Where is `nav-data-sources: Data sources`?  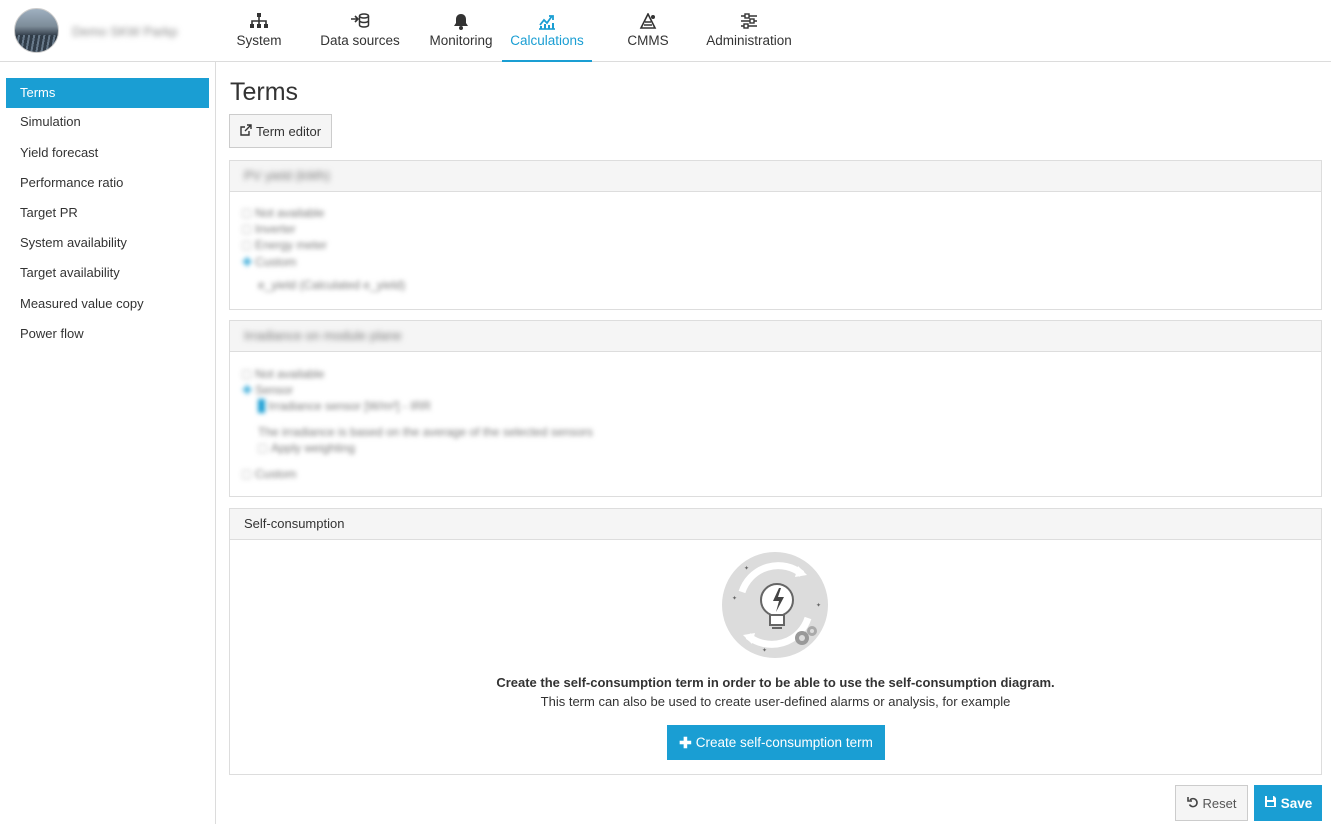
nav-data-sources: Data sources is located at coordinates (360, 30).